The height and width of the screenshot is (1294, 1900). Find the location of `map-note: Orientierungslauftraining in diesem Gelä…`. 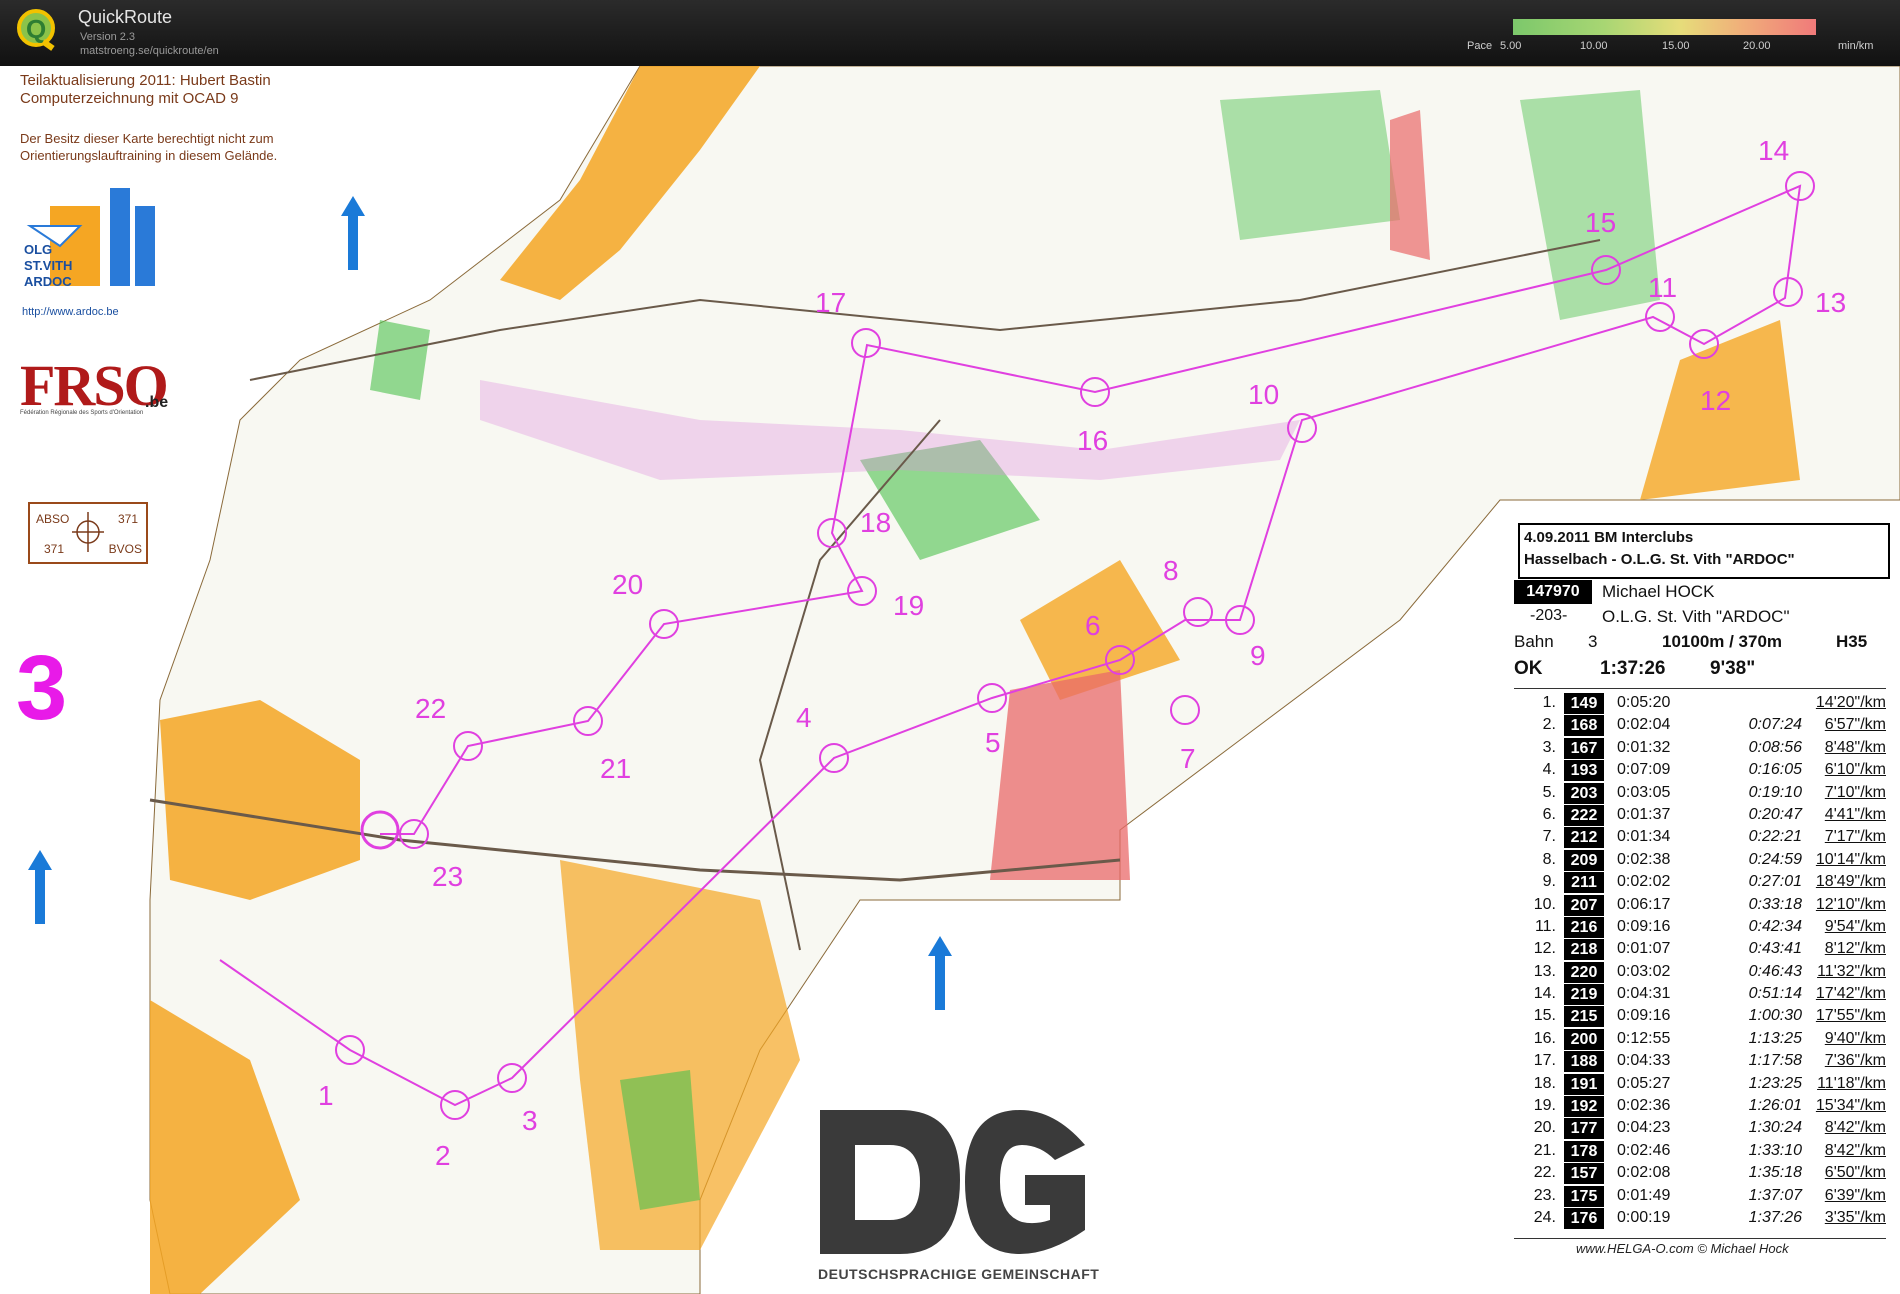

map-note: Orientierungslauftraining in diesem Gelä… is located at coordinates (149, 155).